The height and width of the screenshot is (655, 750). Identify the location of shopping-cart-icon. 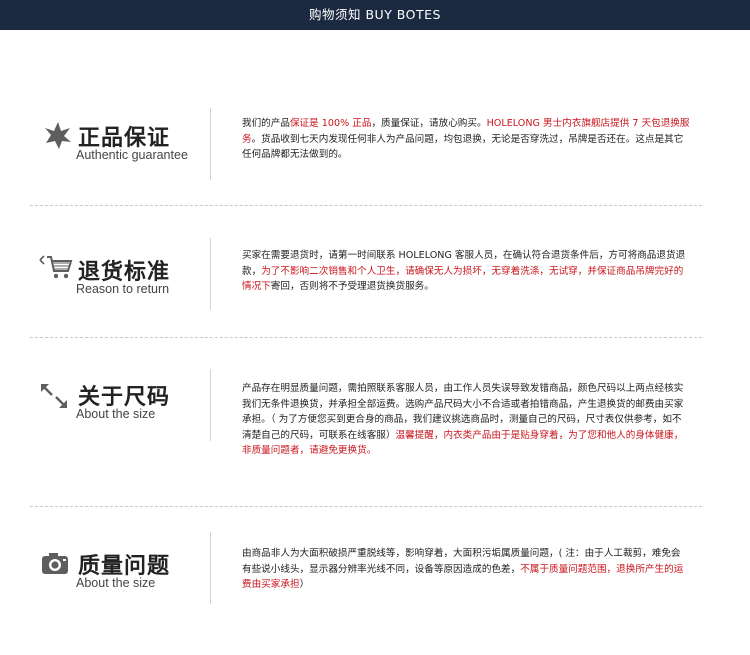
(56, 267).